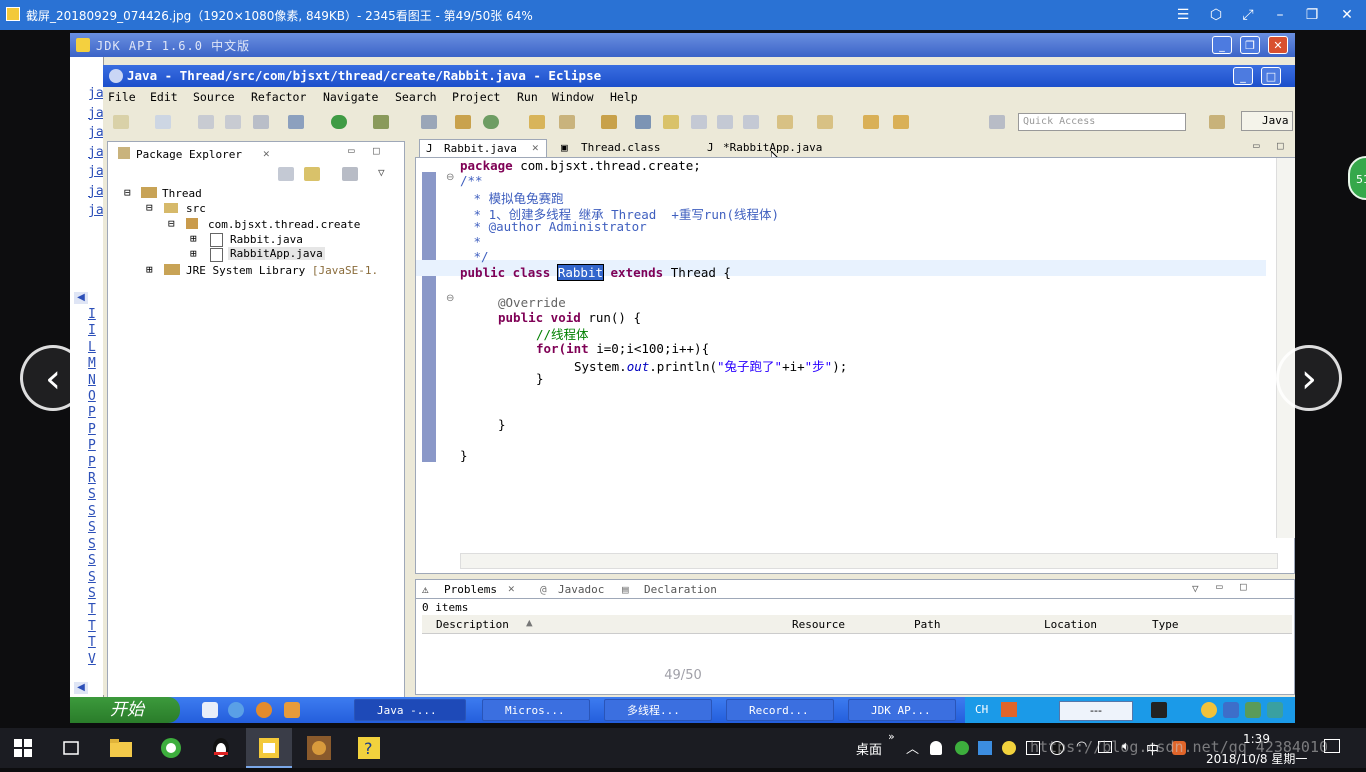 The width and height of the screenshot is (1366, 772). Describe the element at coordinates (319, 748) in the screenshot. I see `game-app-icon` at that location.